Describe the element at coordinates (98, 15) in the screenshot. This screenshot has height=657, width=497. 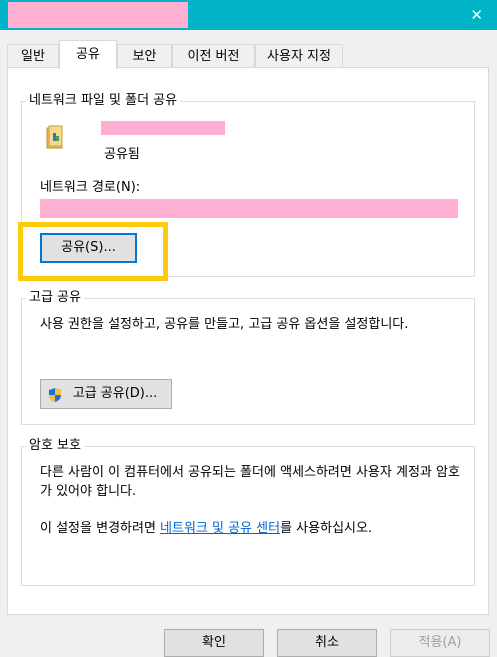
I see `title-redaction` at that location.